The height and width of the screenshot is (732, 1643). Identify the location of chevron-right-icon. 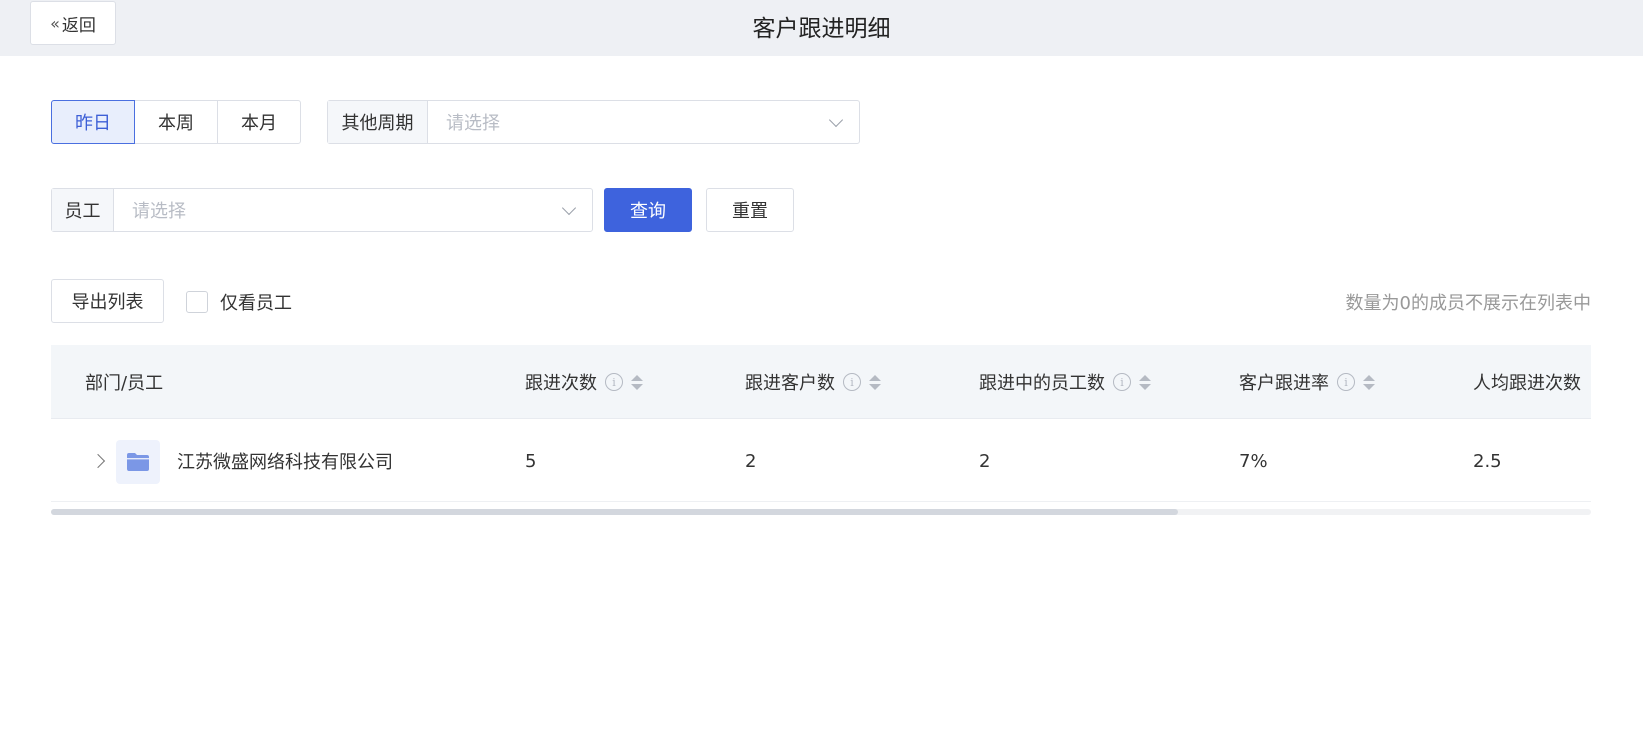
(98, 461).